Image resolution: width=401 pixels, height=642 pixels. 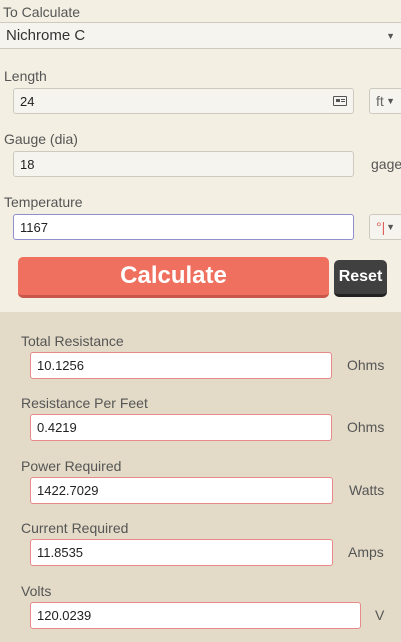 What do you see at coordinates (75, 528) in the screenshot?
I see `current-required-label: Current Required` at bounding box center [75, 528].